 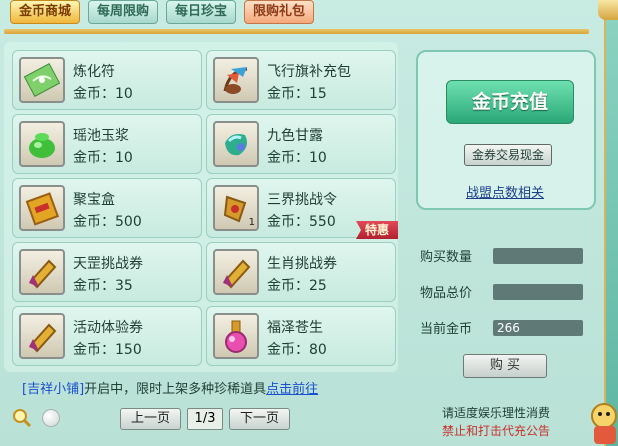 What do you see at coordinates (236, 80) in the screenshot?
I see `flag-pack-icon` at bounding box center [236, 80].